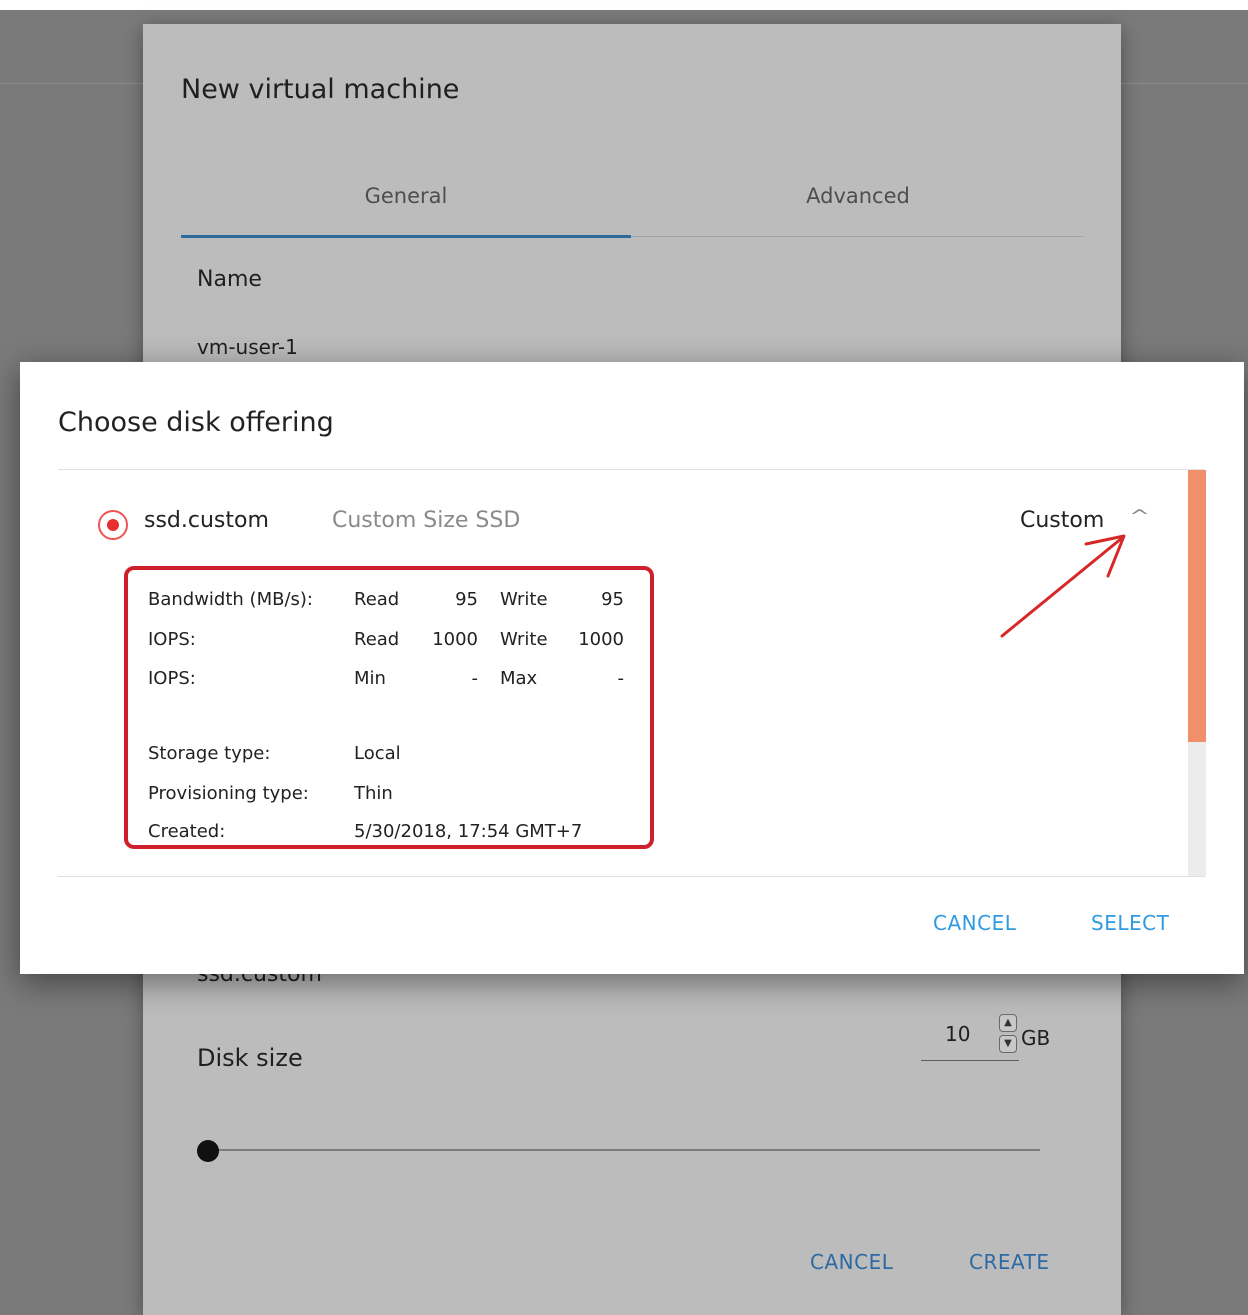 This screenshot has height=1315, width=1248. Describe the element at coordinates (1197, 606) in the screenshot. I see `scrollbar-thumb` at that location.